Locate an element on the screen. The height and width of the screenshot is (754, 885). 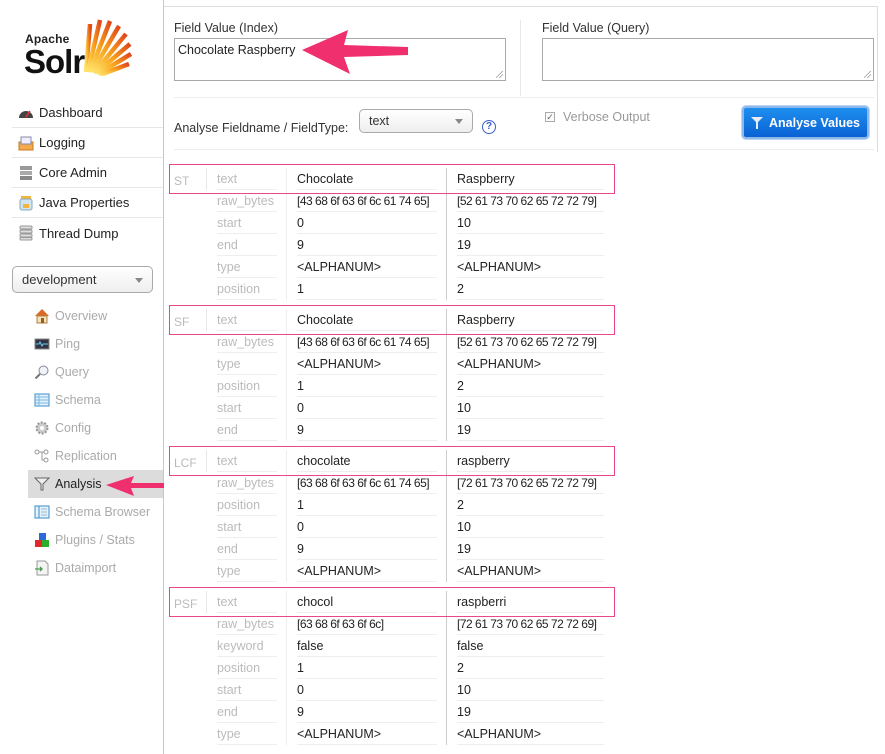
attribute-name: keyword is located at coordinates (247, 646).